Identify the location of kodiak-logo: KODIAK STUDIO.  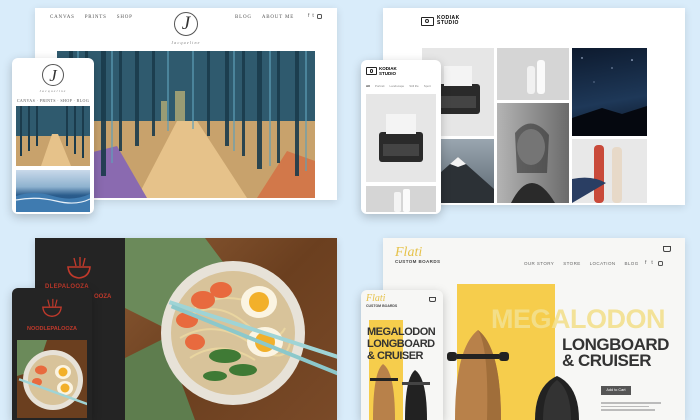
(440, 21).